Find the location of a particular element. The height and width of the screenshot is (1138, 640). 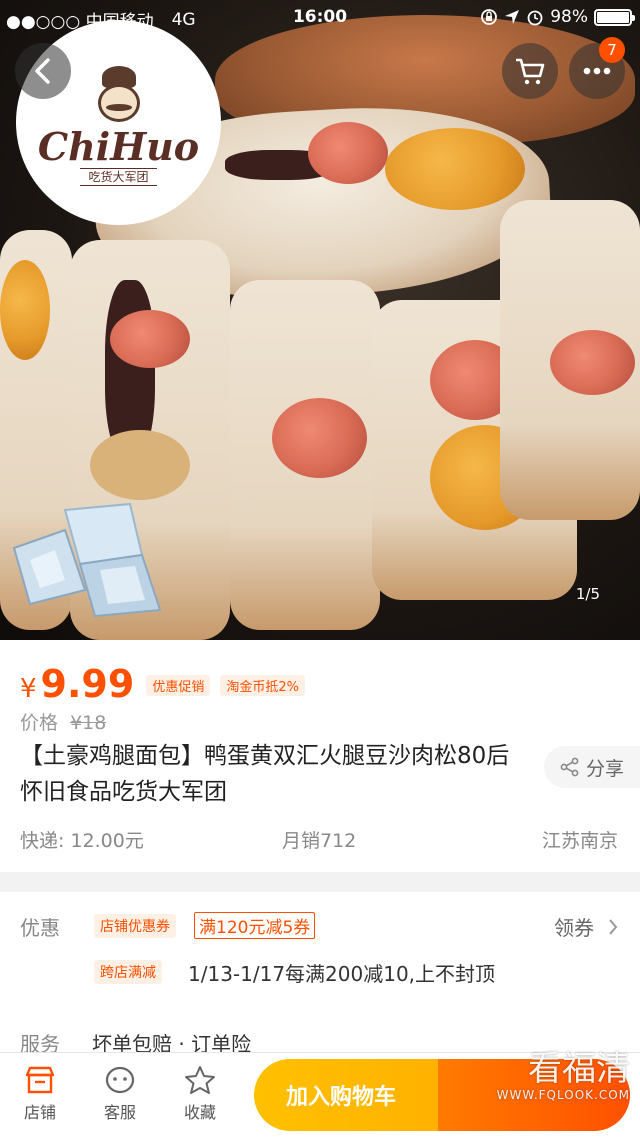

ice-cube-image is located at coordinates (87, 560).